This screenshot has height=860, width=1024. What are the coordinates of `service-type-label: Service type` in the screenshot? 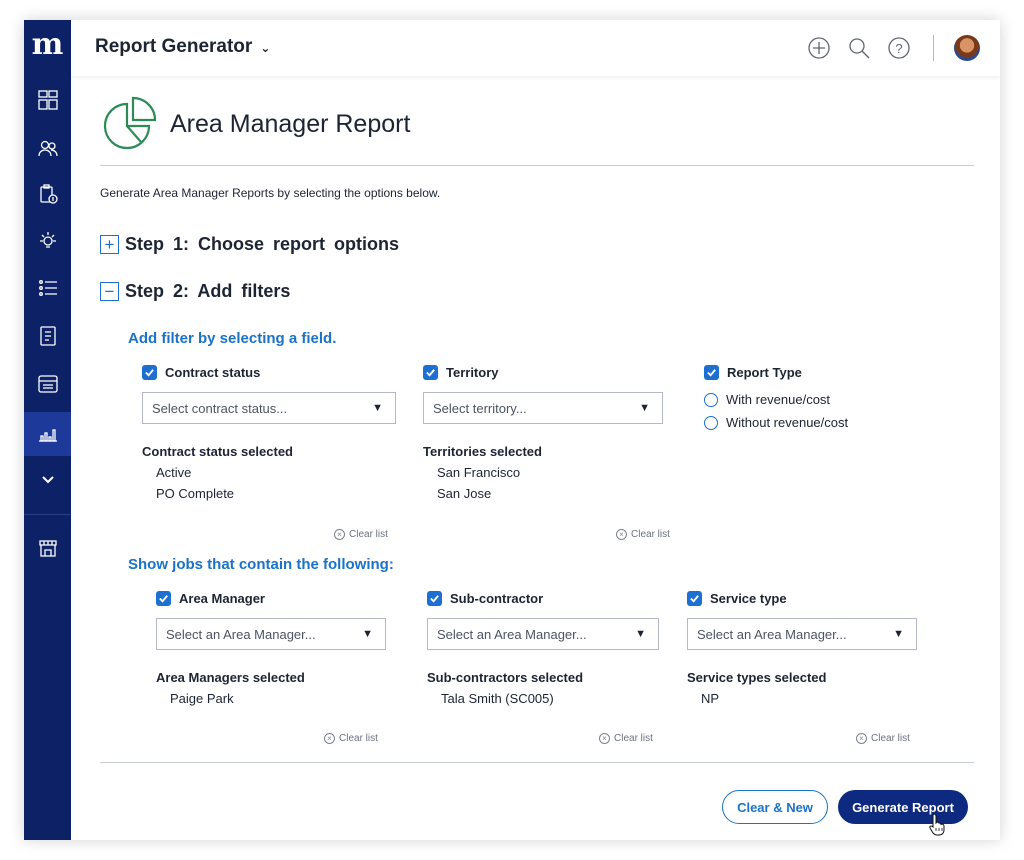 It's located at (748, 598).